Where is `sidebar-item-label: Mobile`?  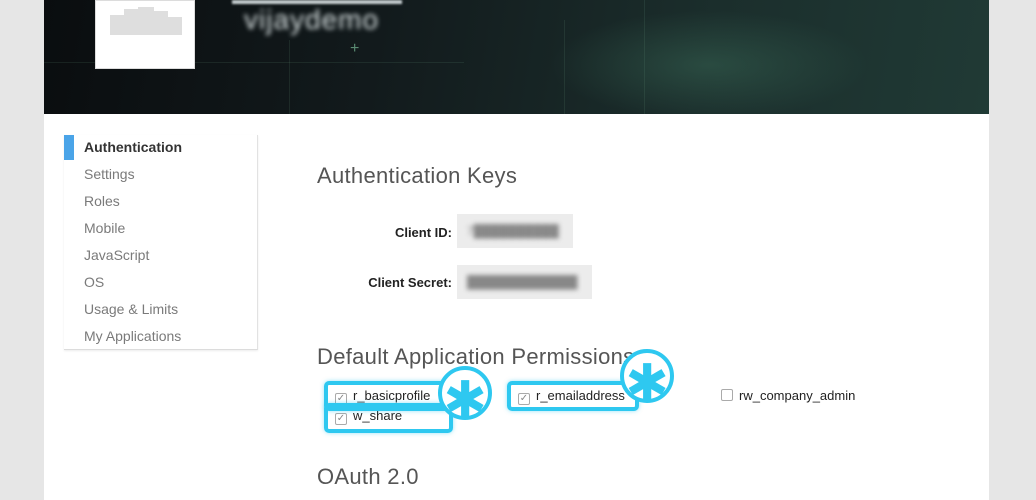
sidebar-item-label: Mobile is located at coordinates (105, 228).